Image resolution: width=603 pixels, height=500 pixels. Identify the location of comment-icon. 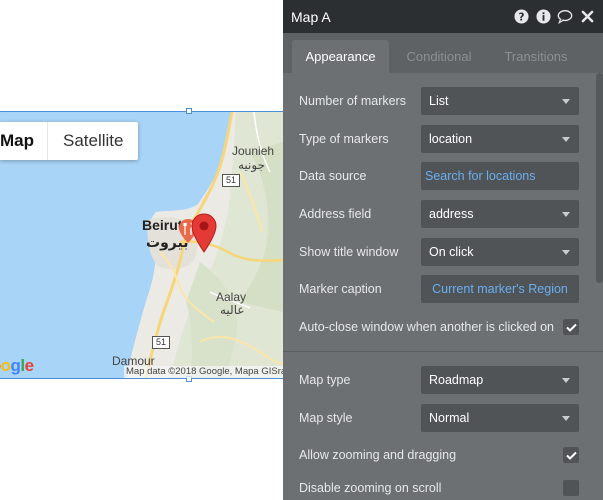
(565, 16).